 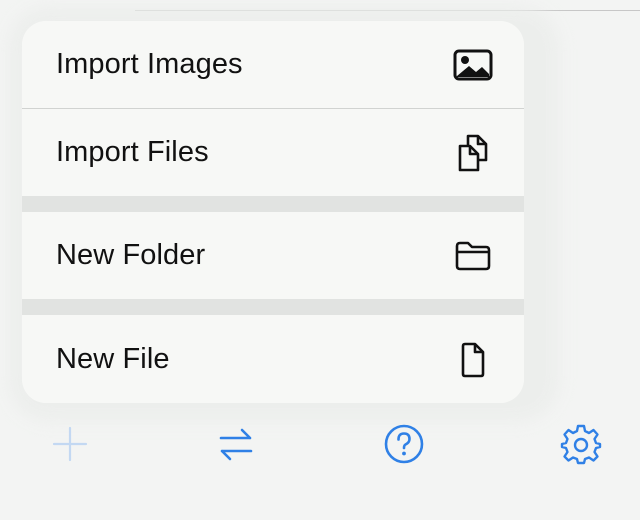 I want to click on swap-arrows-icon, so click(x=236, y=446).